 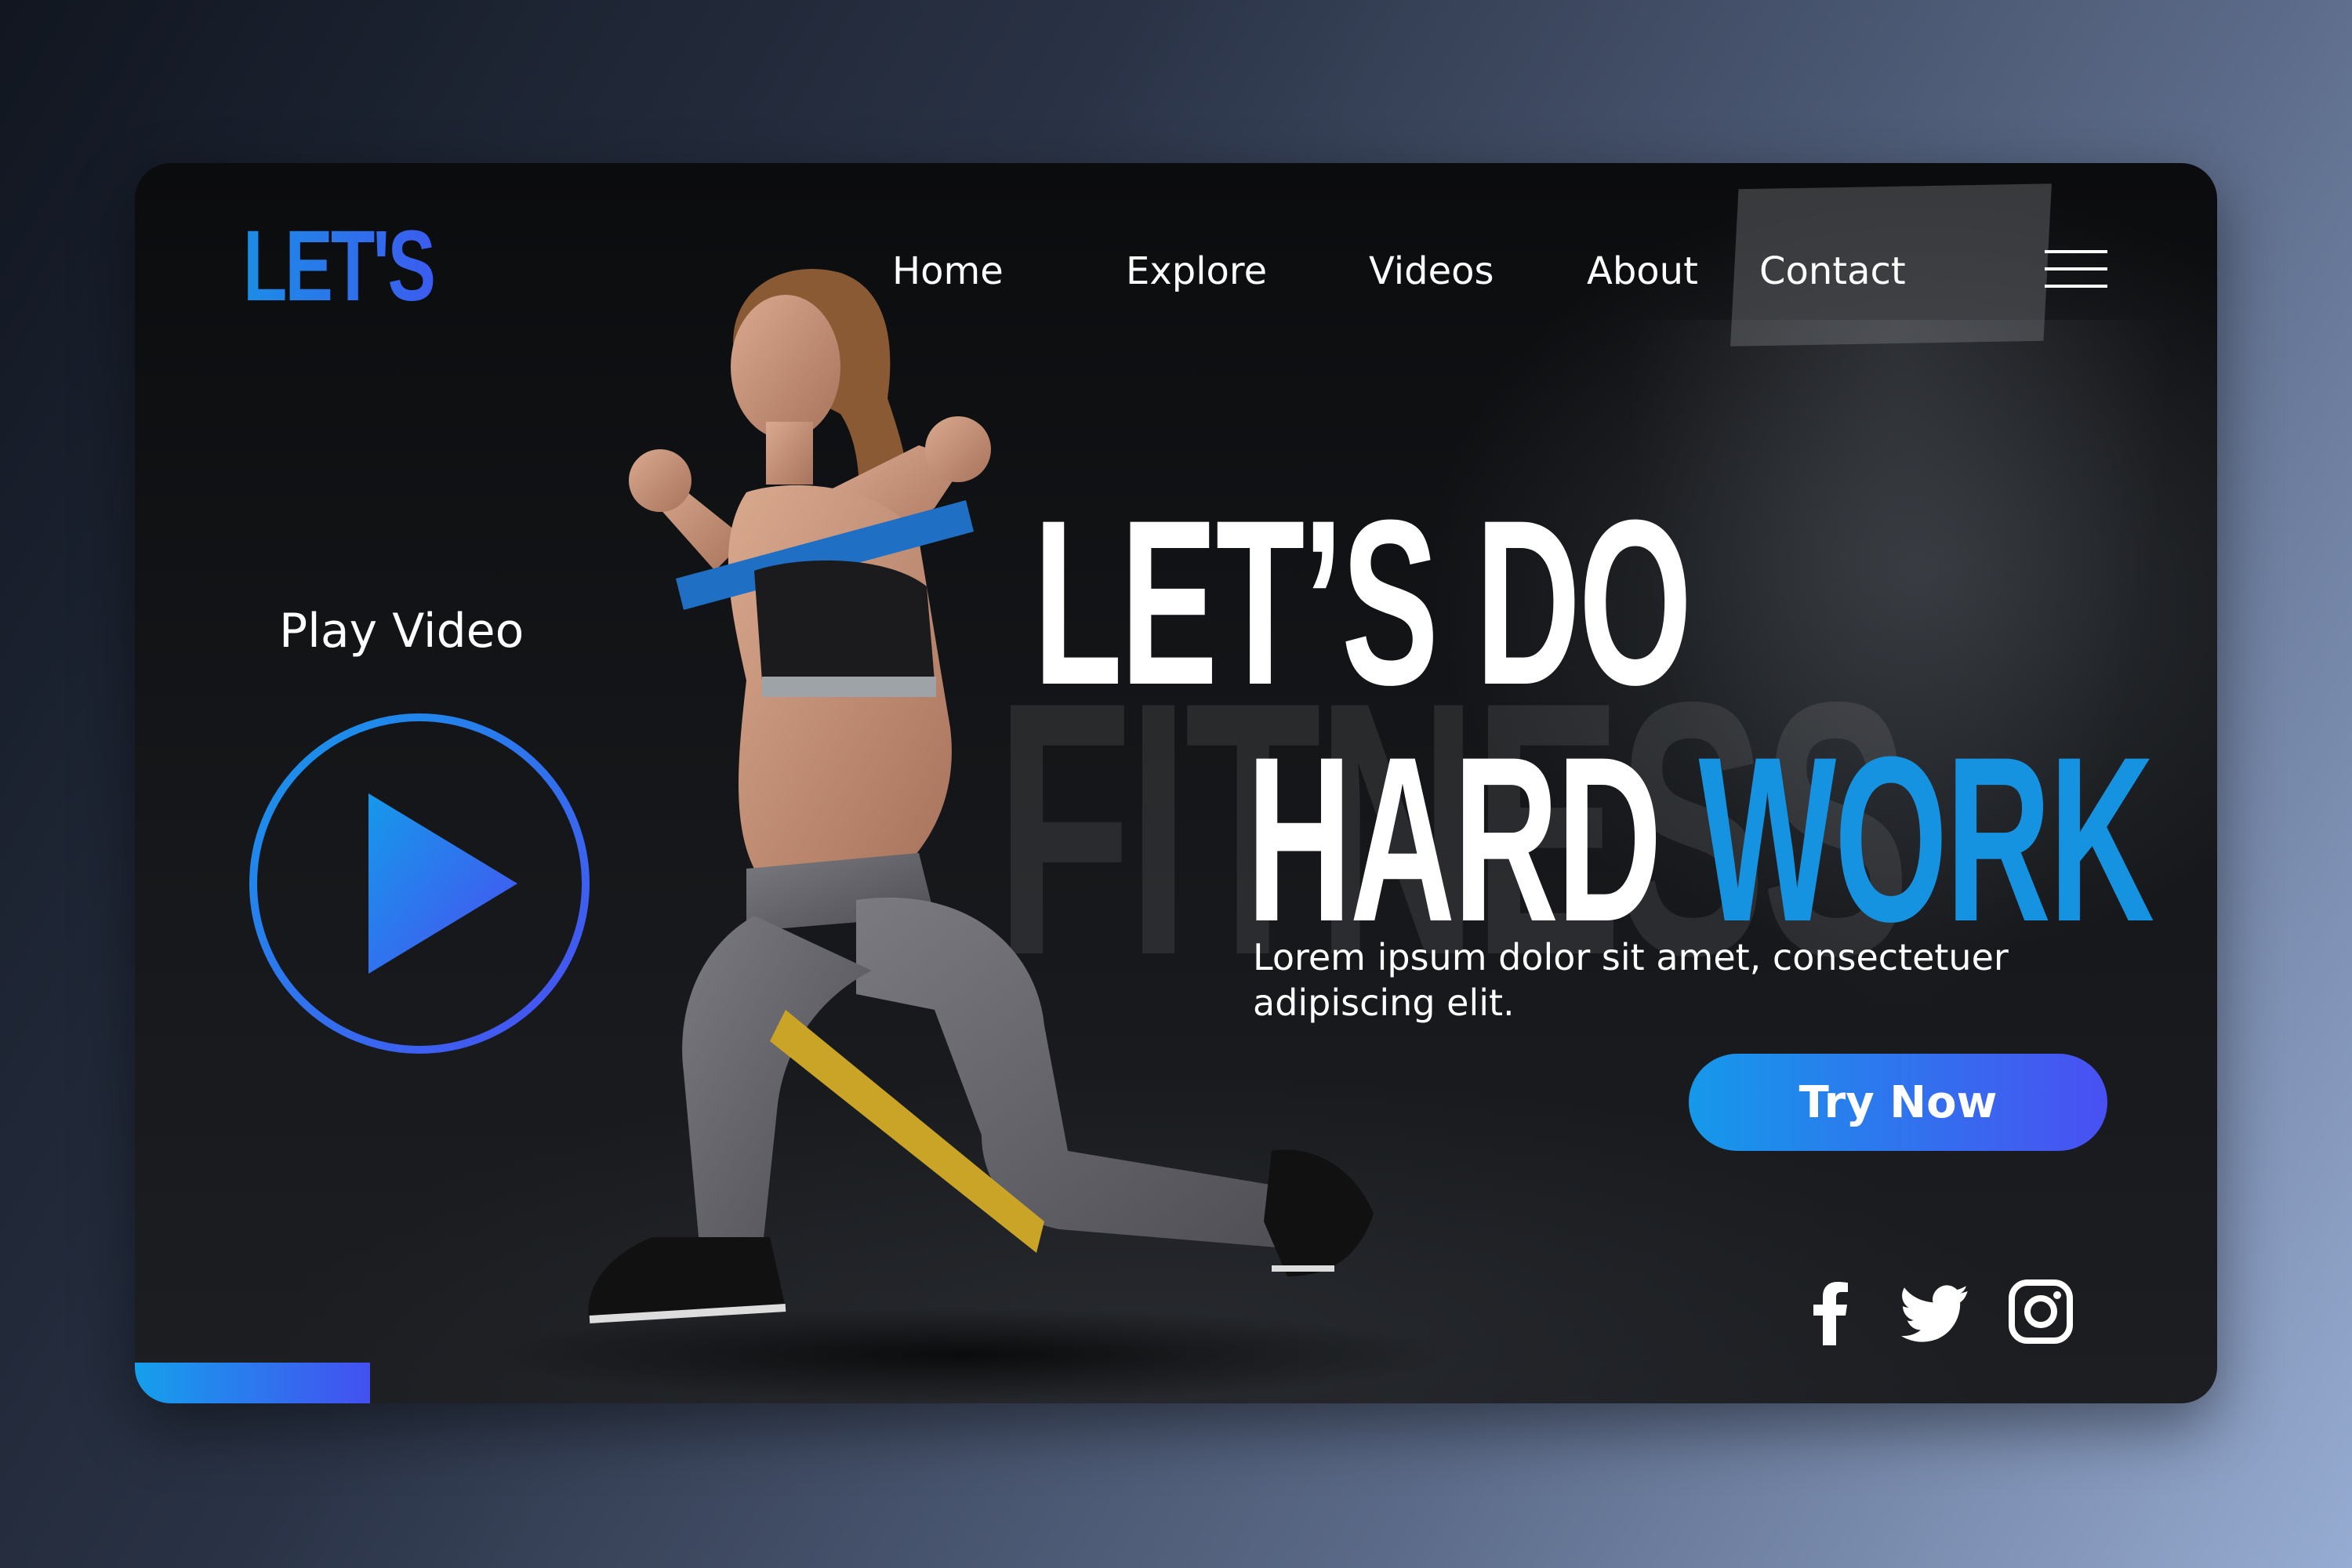 I want to click on play-video-label: Play Video, so click(x=402, y=631).